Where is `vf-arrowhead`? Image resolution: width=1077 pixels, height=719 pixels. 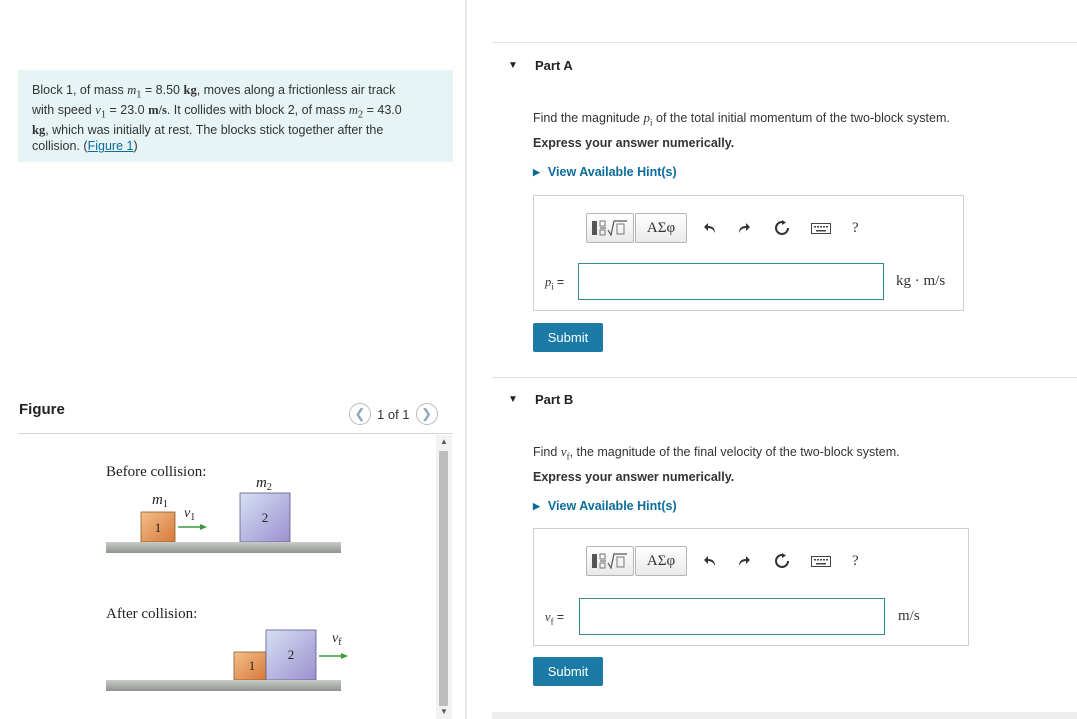 vf-arrowhead is located at coordinates (344, 656).